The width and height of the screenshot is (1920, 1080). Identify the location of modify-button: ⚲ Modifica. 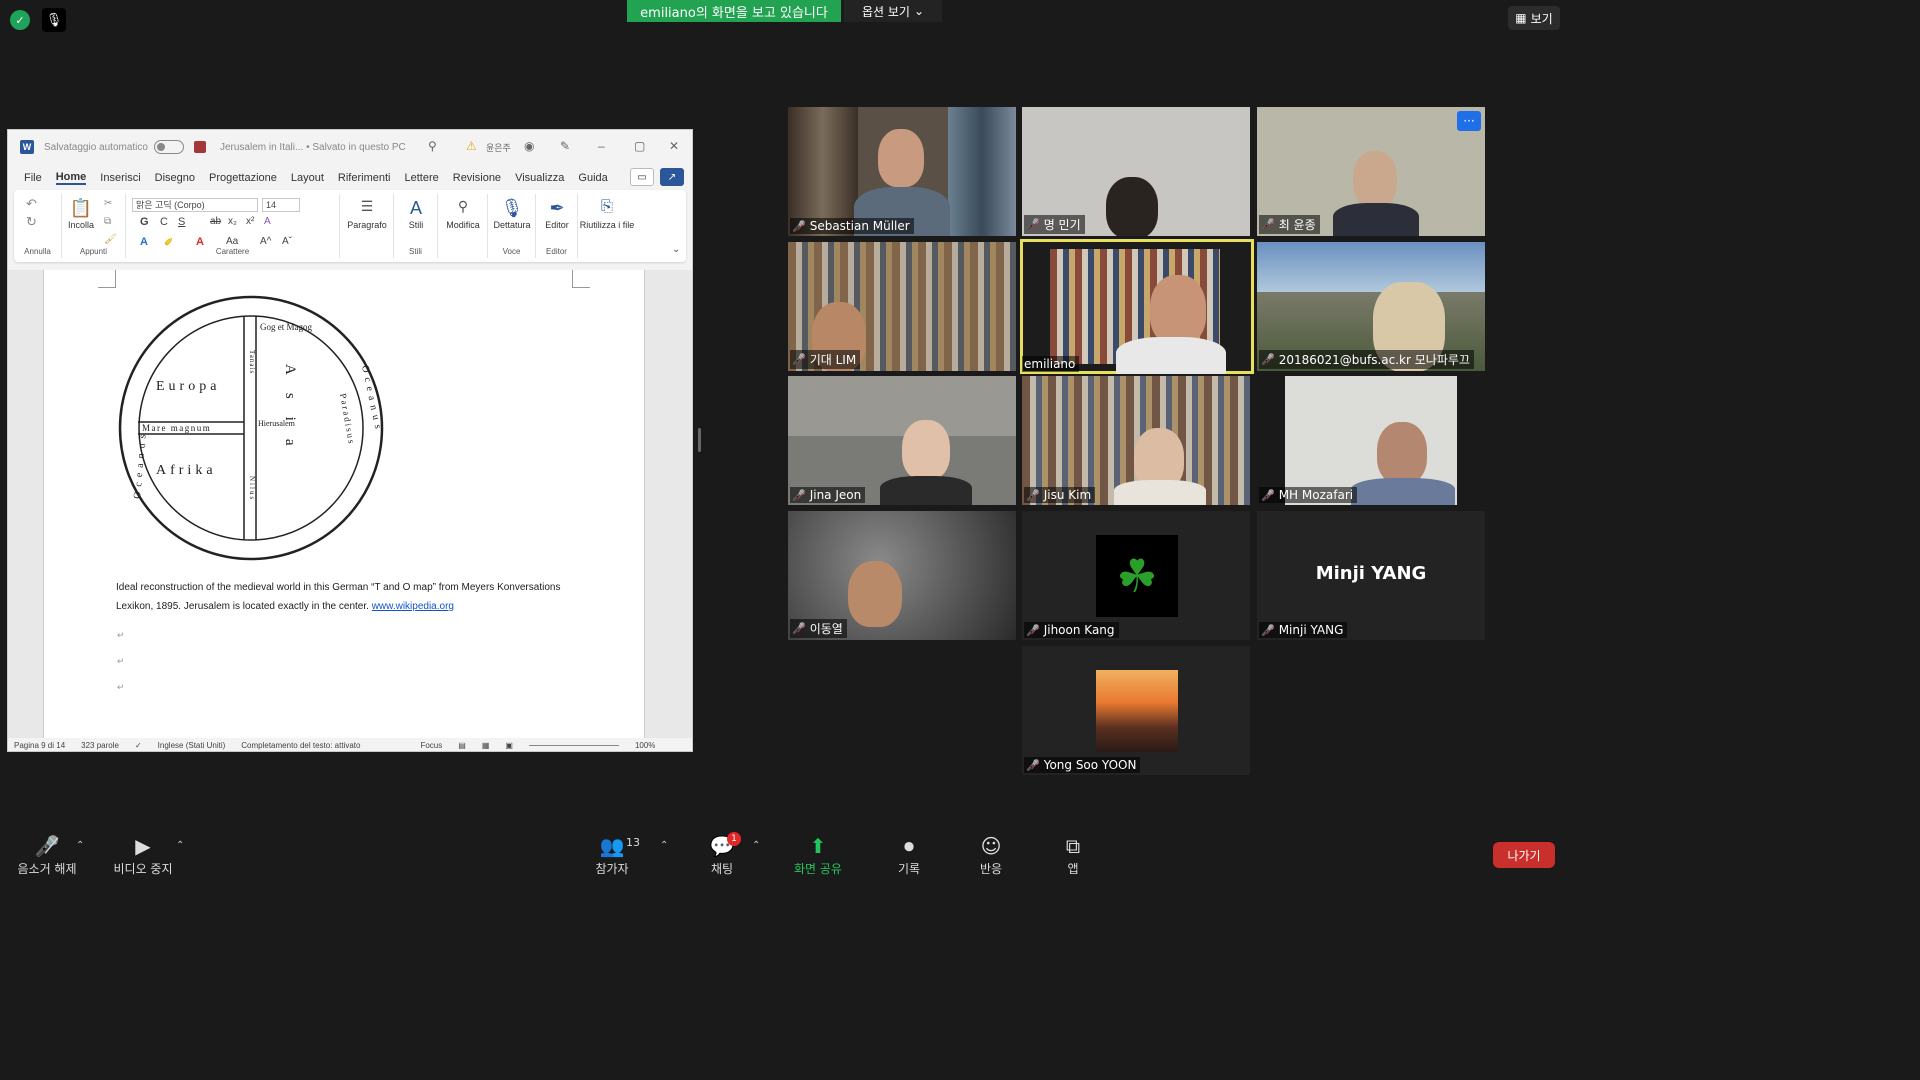
(463, 214).